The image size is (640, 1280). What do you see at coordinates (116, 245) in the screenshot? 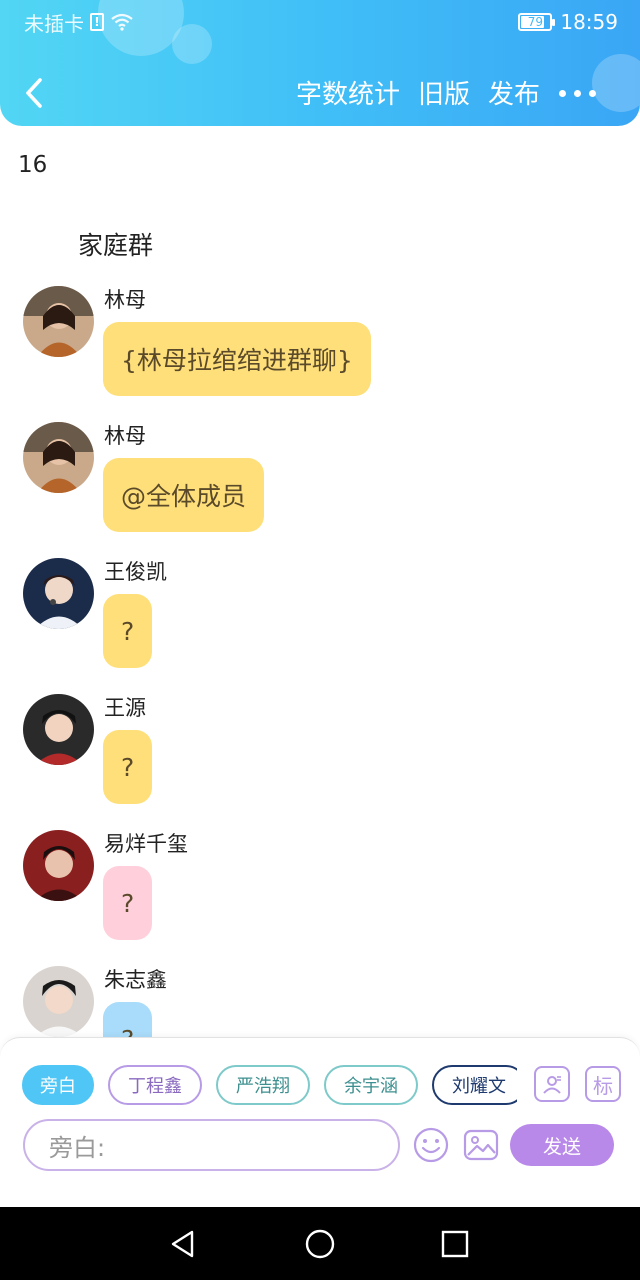
I see `group-title: 家庭群` at bounding box center [116, 245].